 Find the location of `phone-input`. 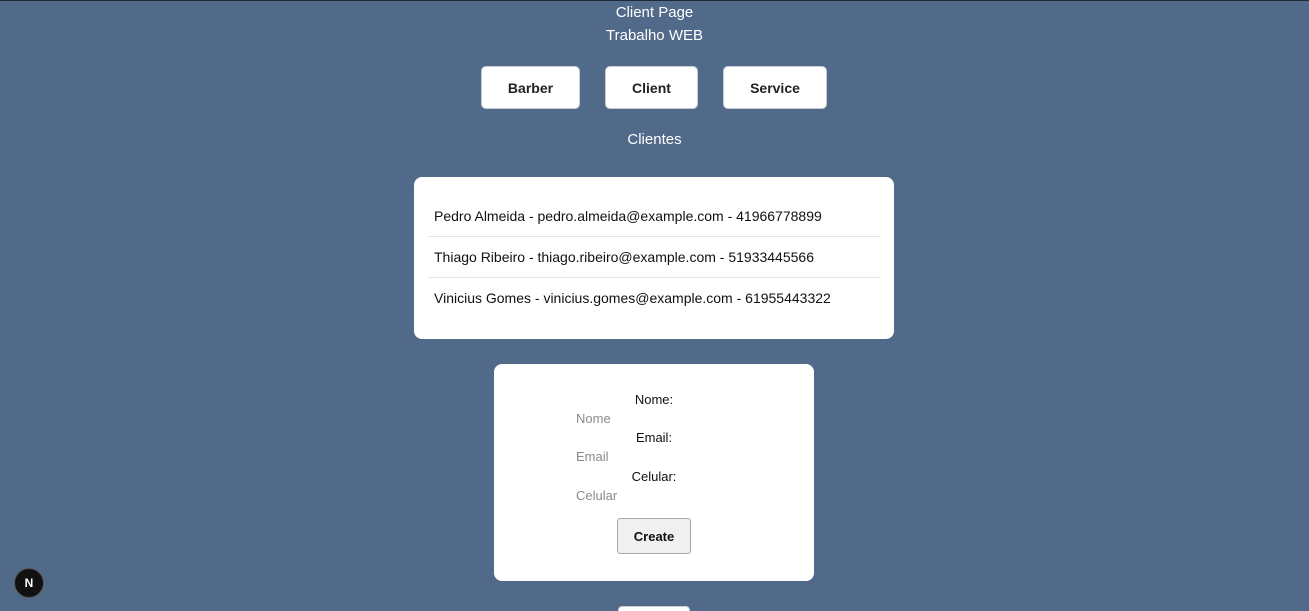

phone-input is located at coordinates (656, 495).